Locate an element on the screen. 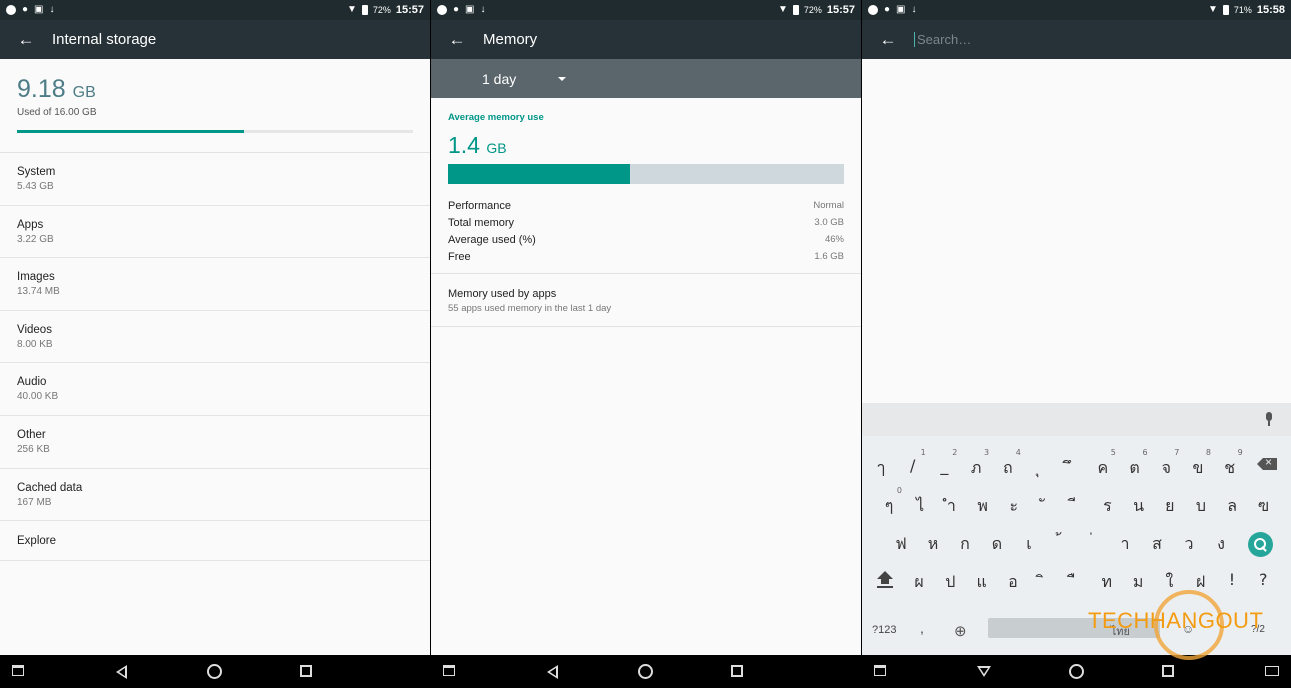 The image size is (1291, 688). keyboard-row-4: ผปแอิืทมใฝ!? is located at coordinates (1076, 589).